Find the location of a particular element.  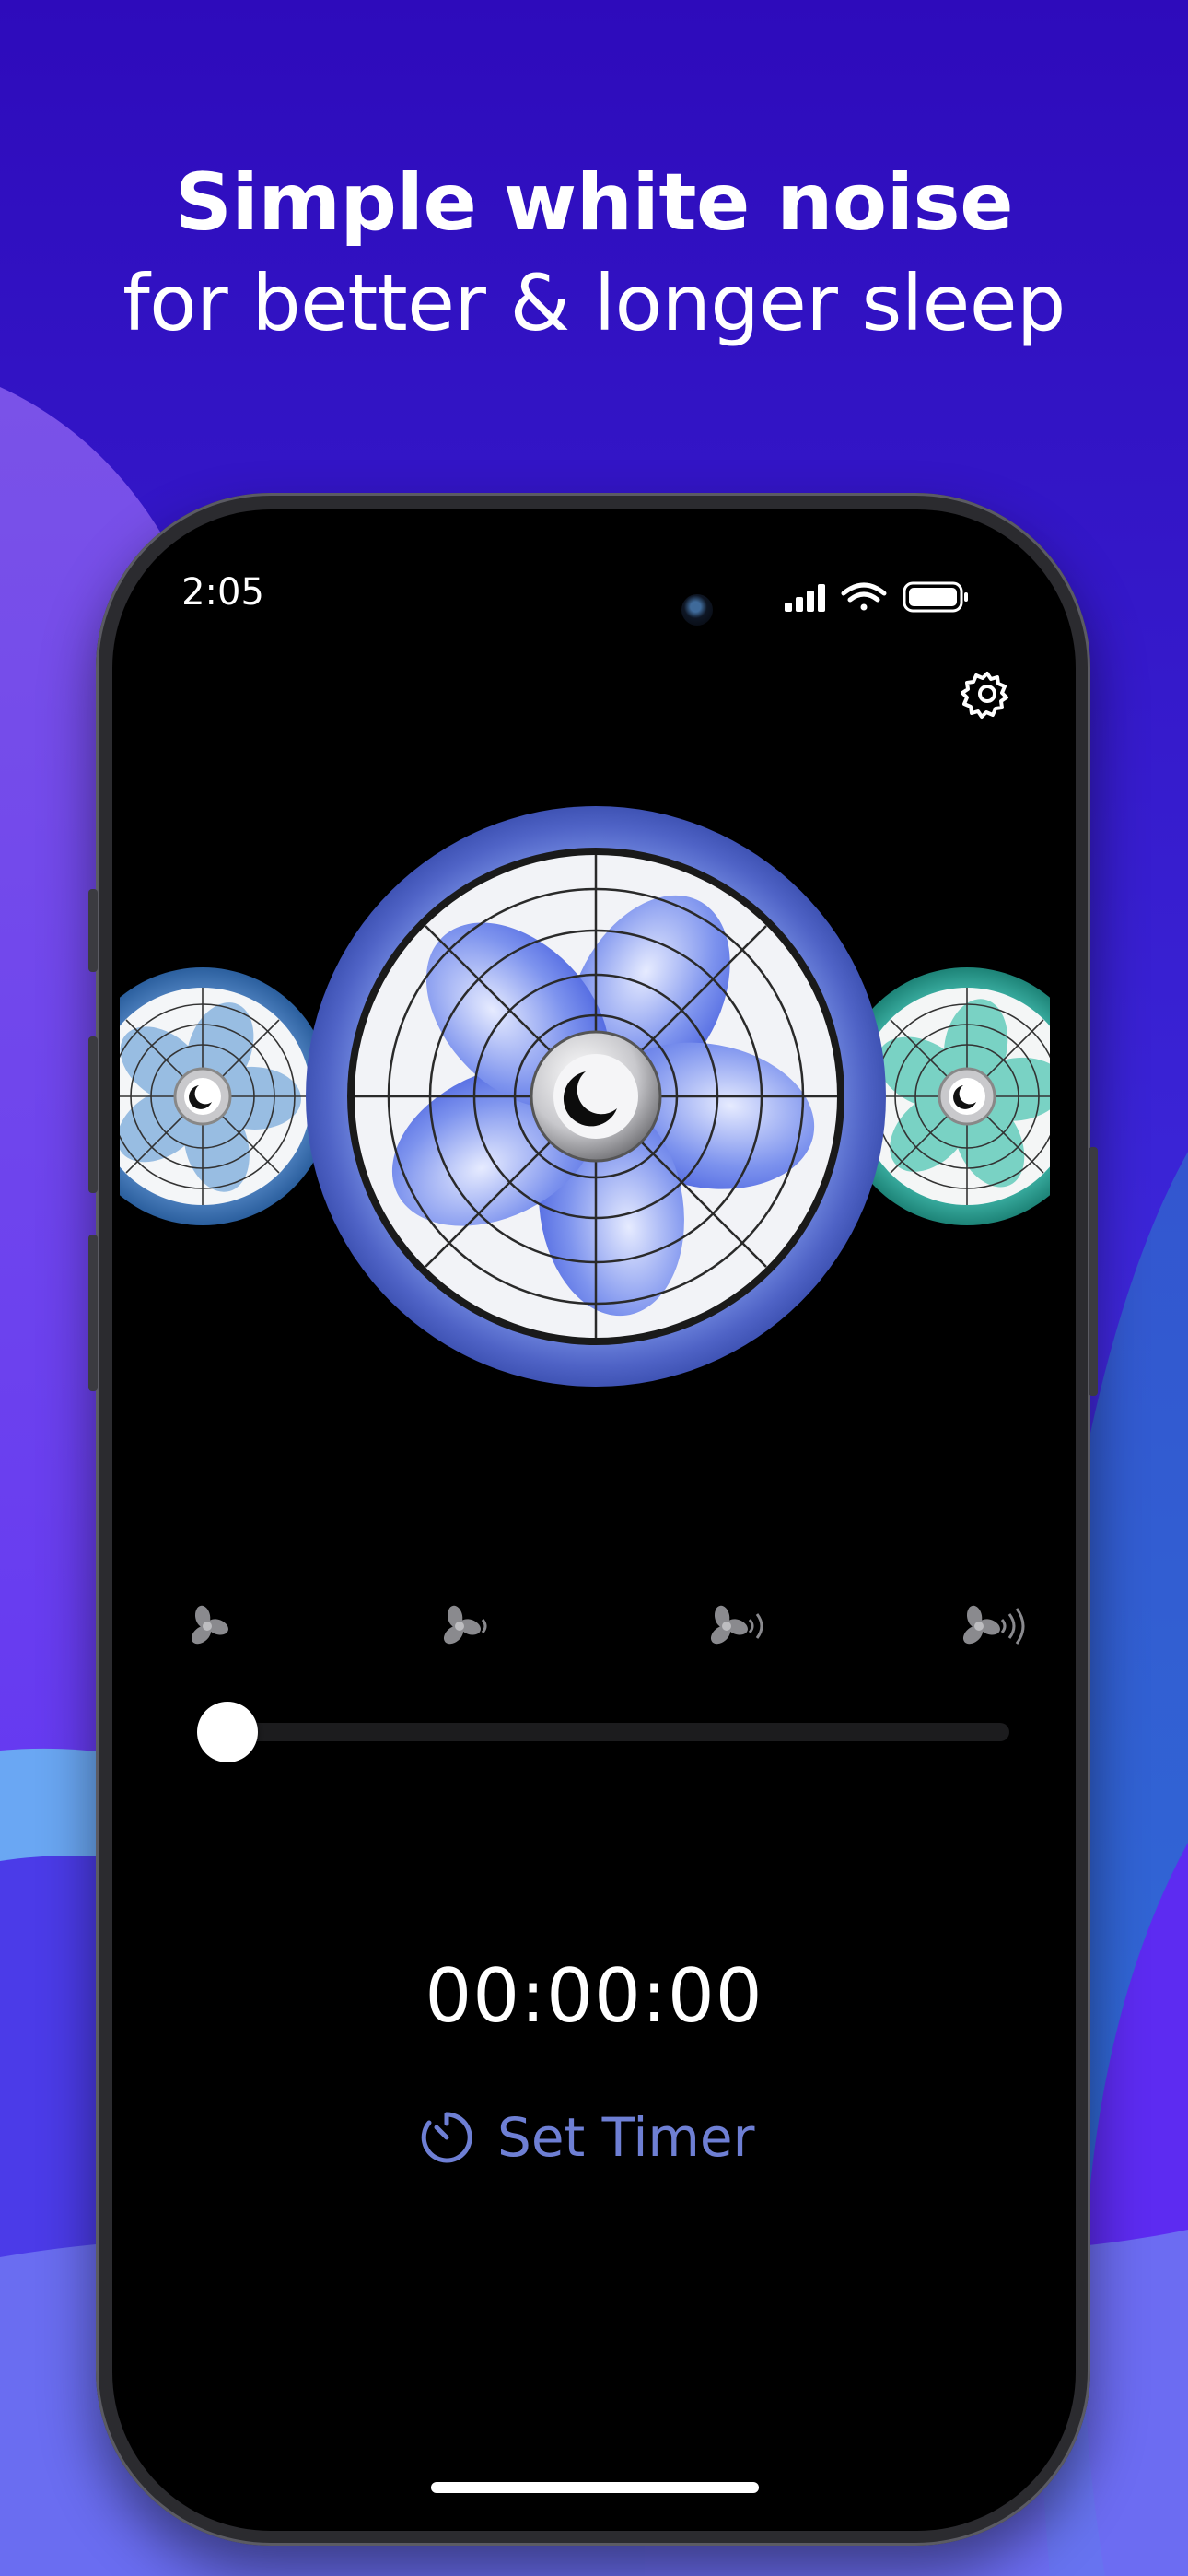

status-icons is located at coordinates (876, 597).